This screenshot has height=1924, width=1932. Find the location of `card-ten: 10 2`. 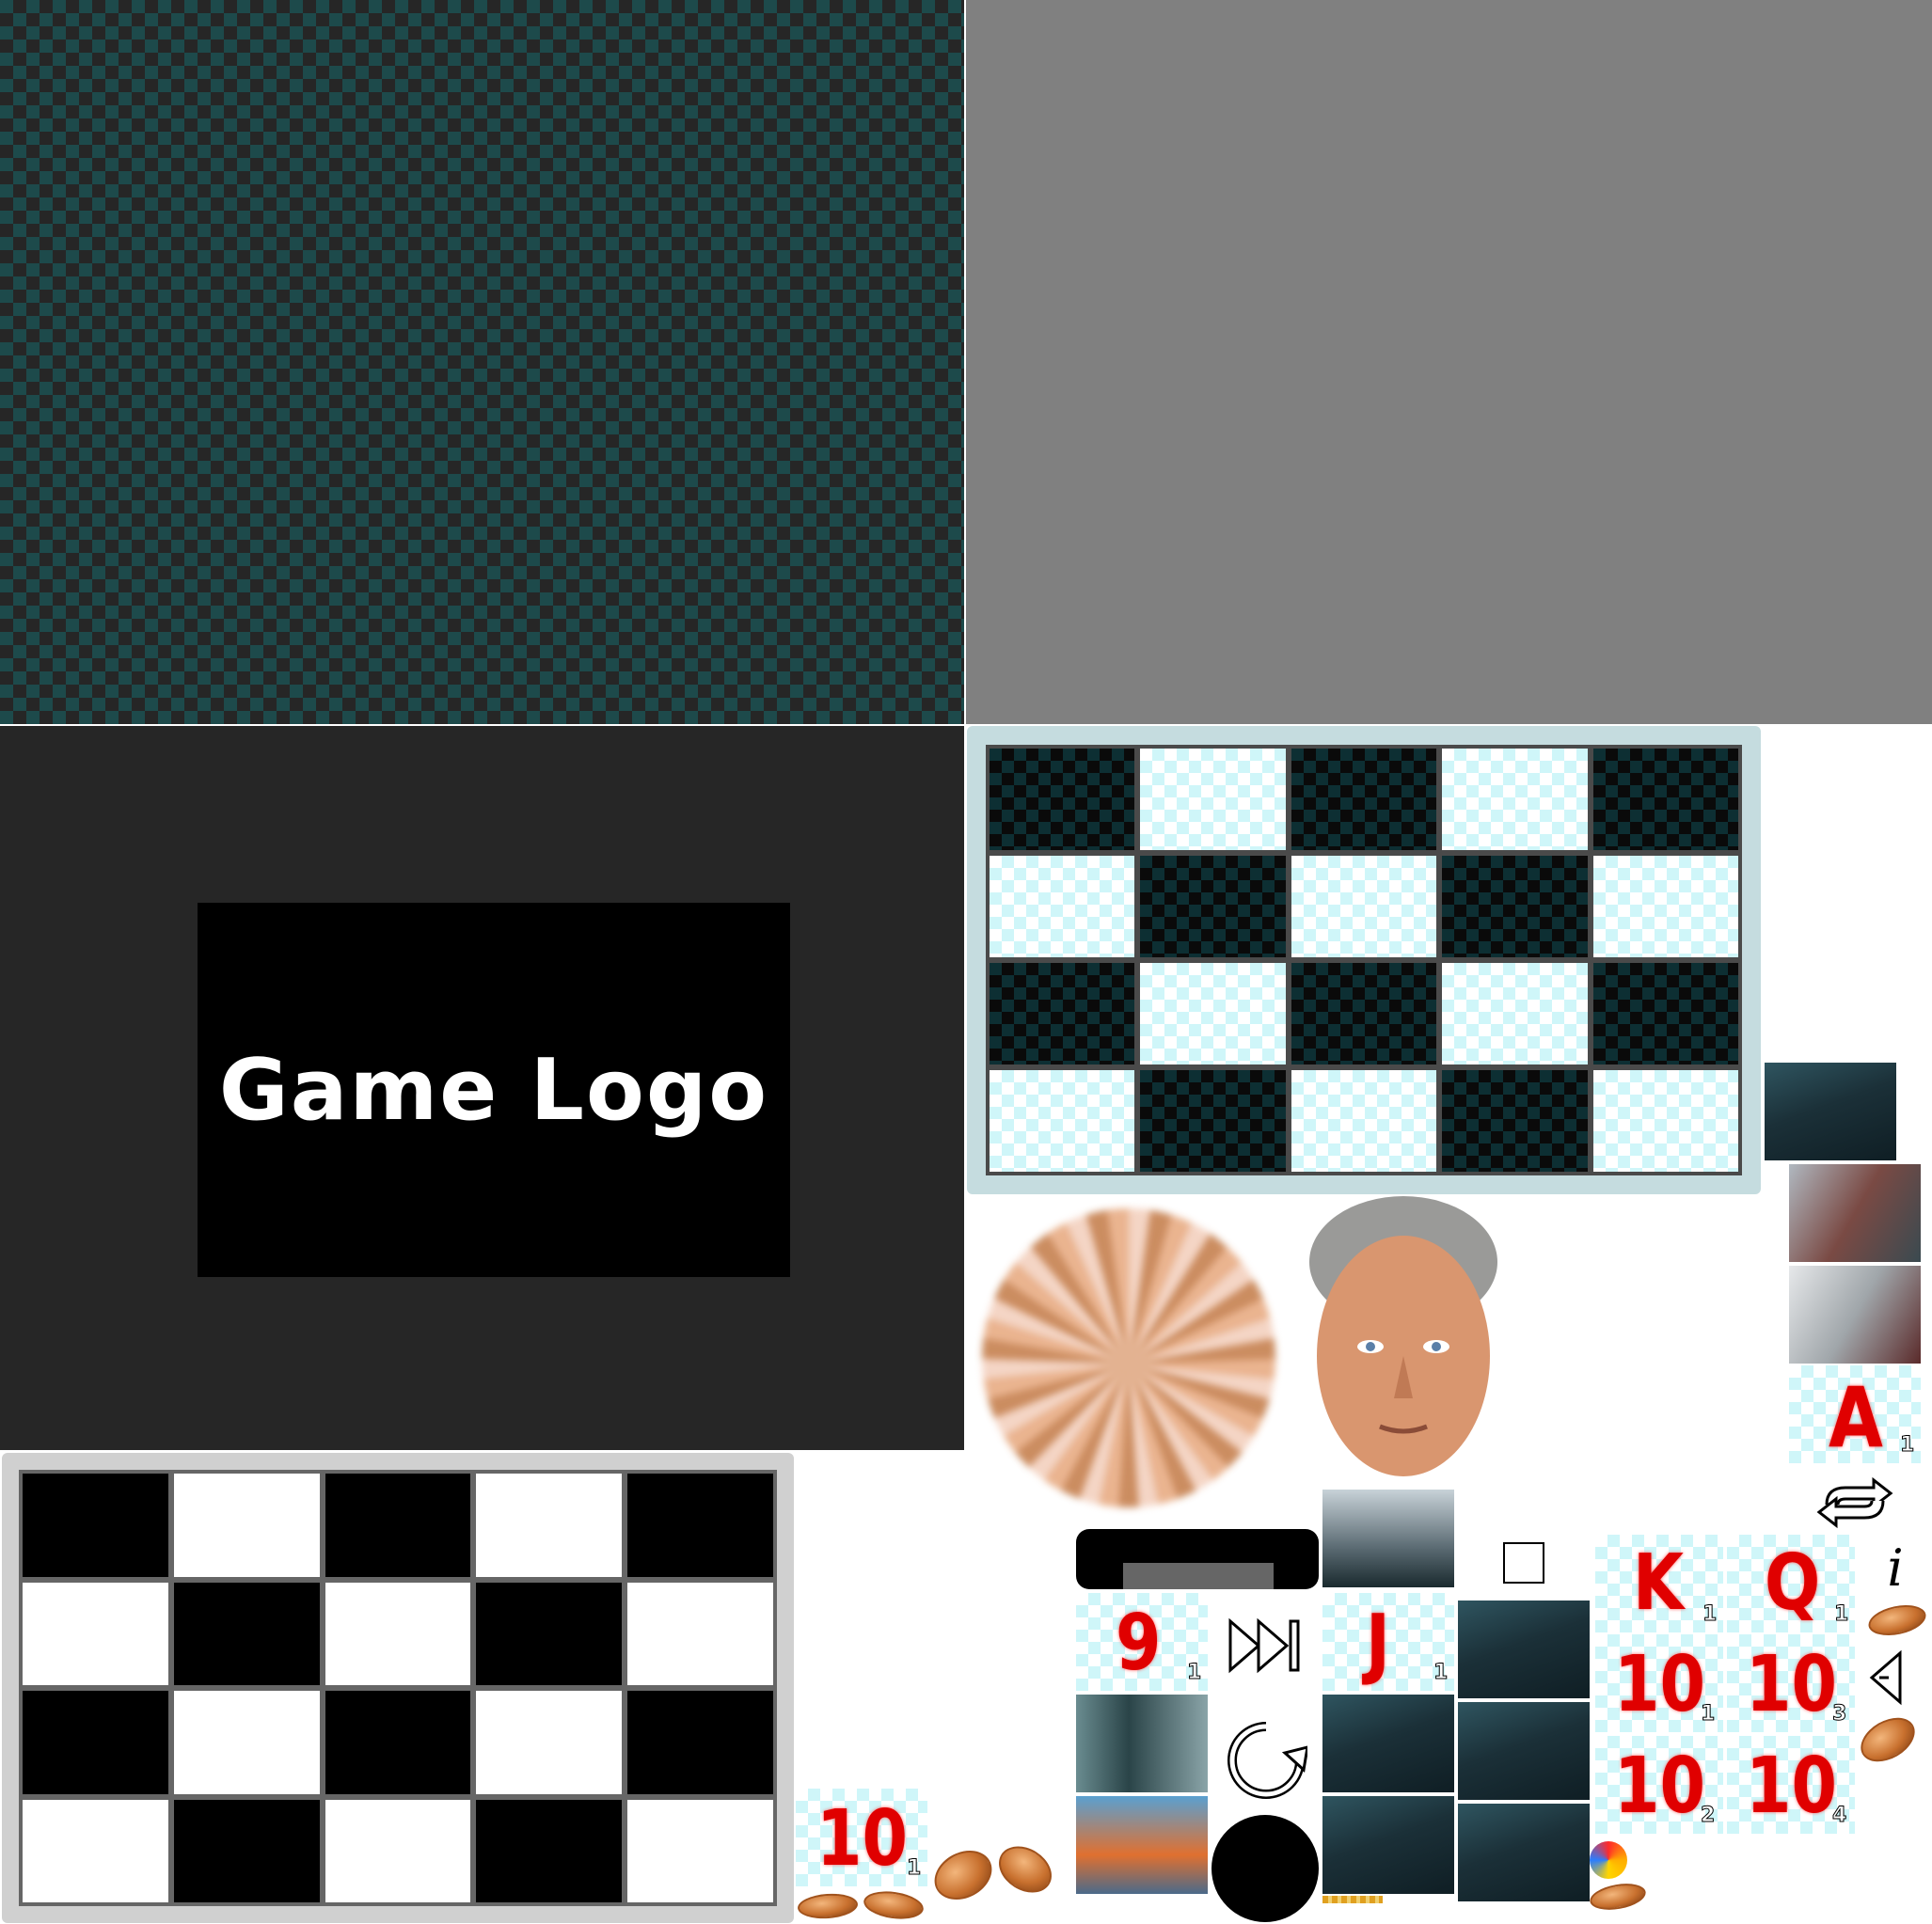

card-ten: 10 2 is located at coordinates (1659, 1785).